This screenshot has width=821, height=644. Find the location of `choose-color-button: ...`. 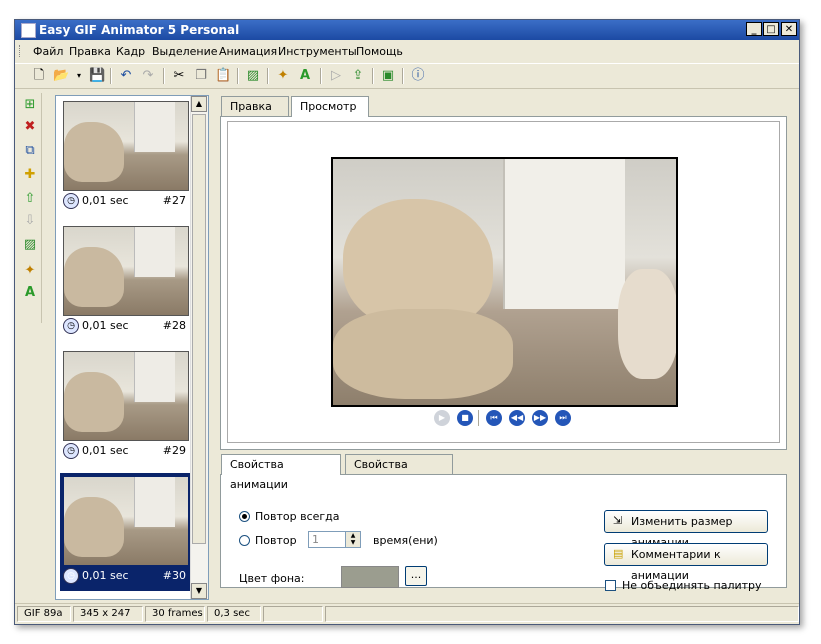

choose-color-button: ... is located at coordinates (416, 576).